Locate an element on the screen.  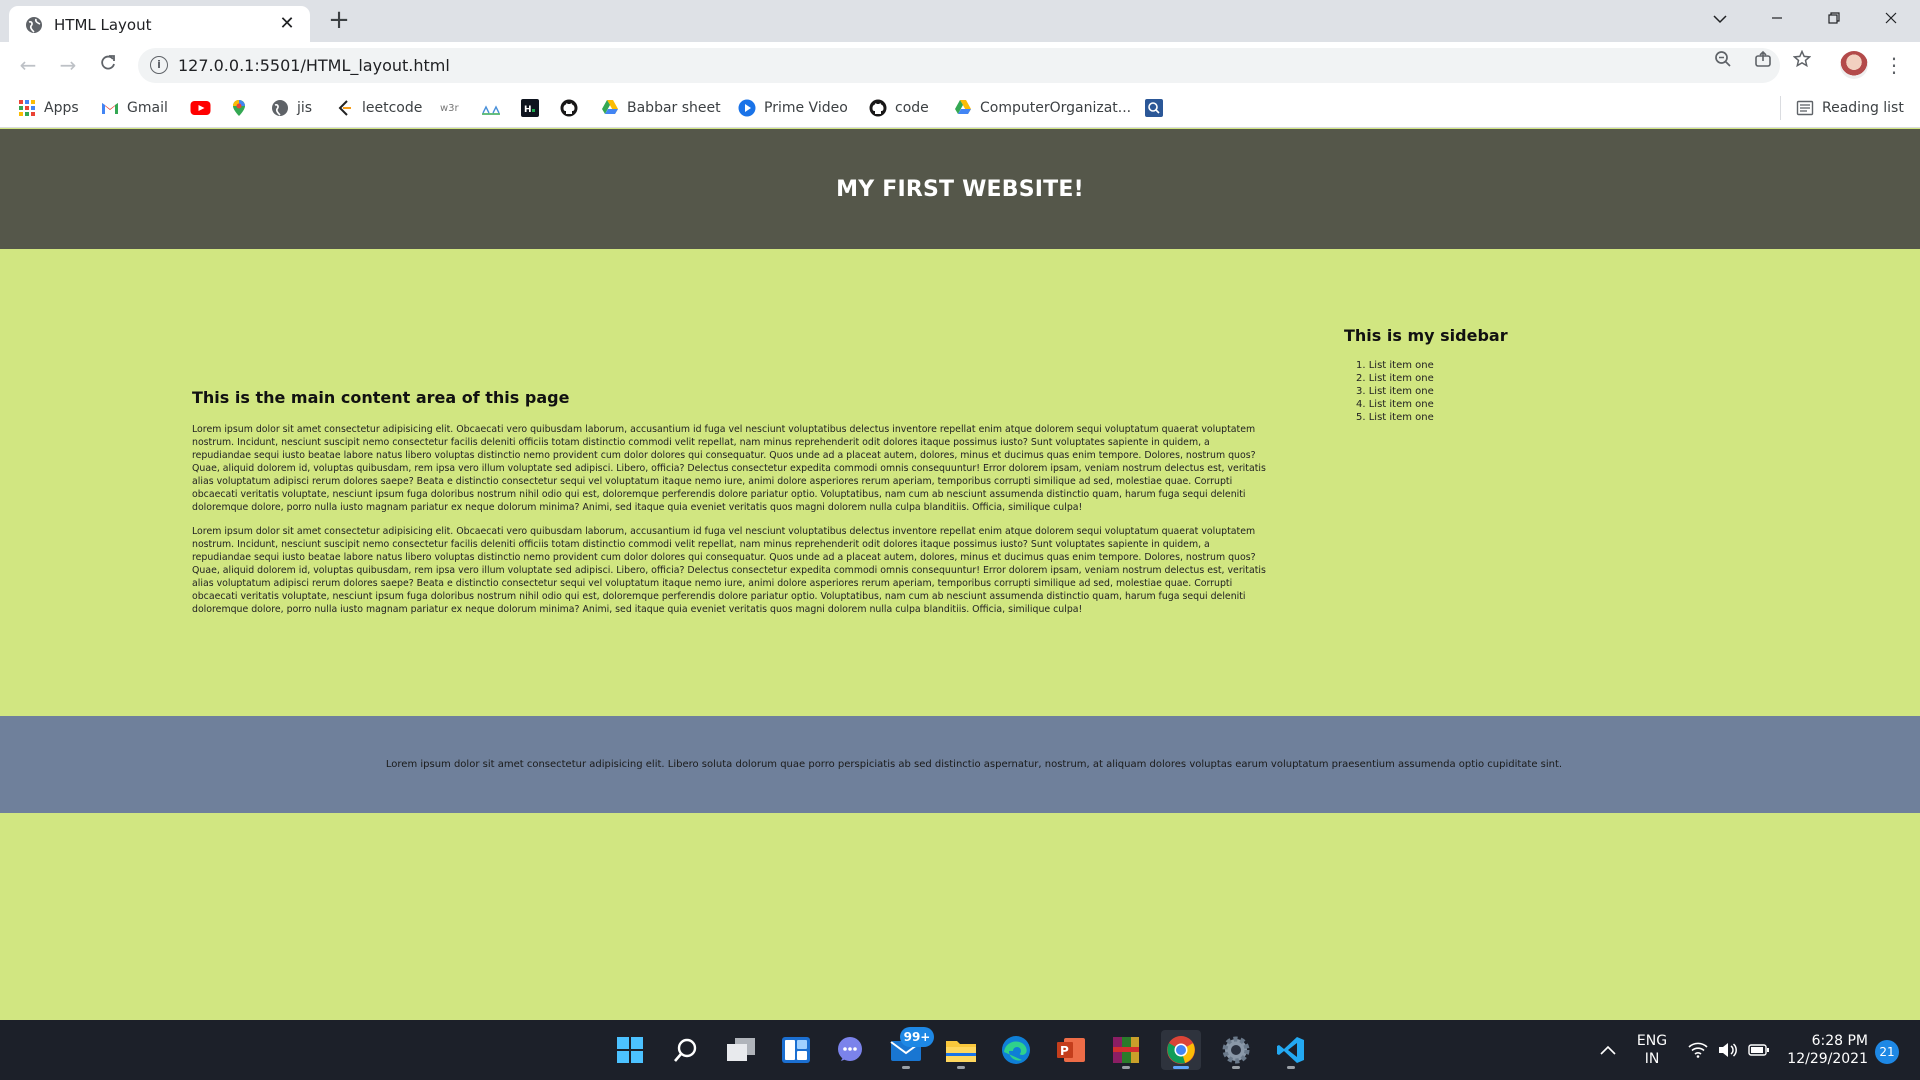
reading-list-button: Reading list is located at coordinates (1850, 108).